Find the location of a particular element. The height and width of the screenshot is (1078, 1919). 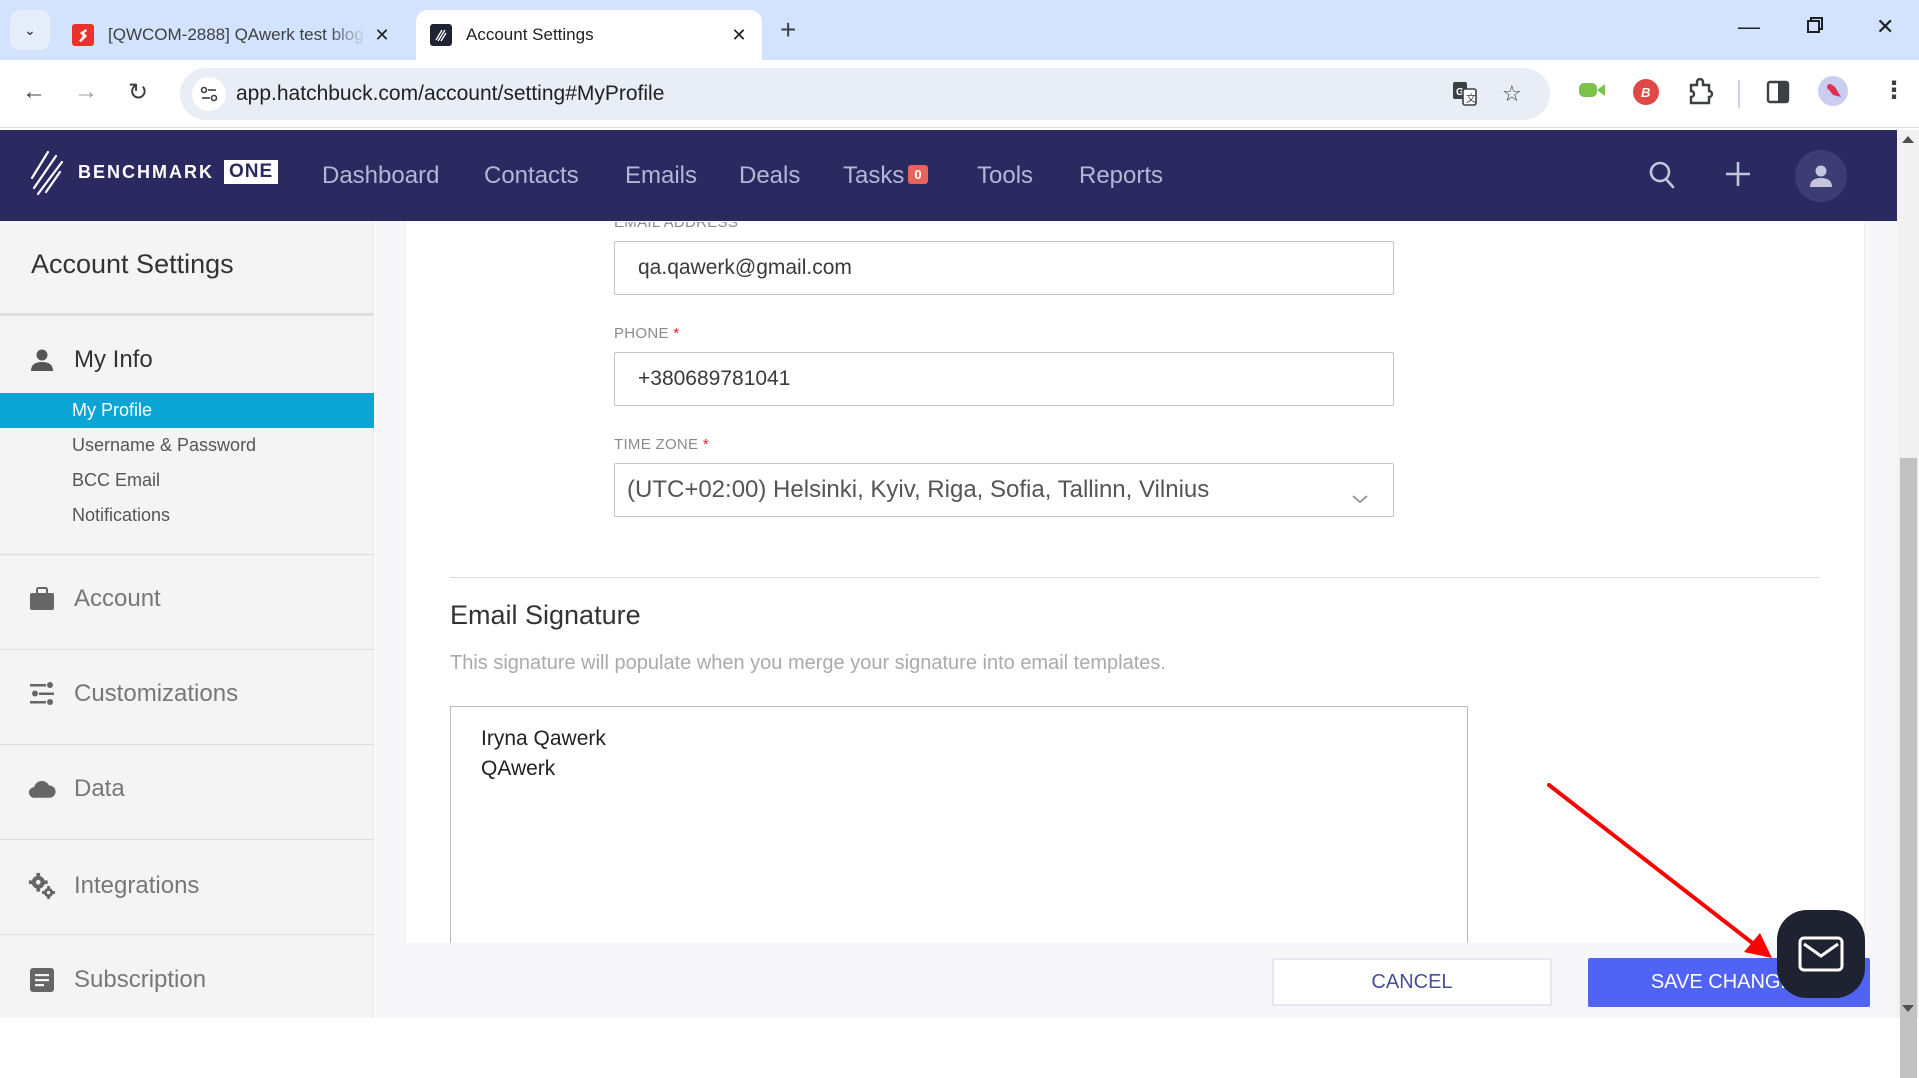

nav-reports: Reports is located at coordinates (1121, 176).